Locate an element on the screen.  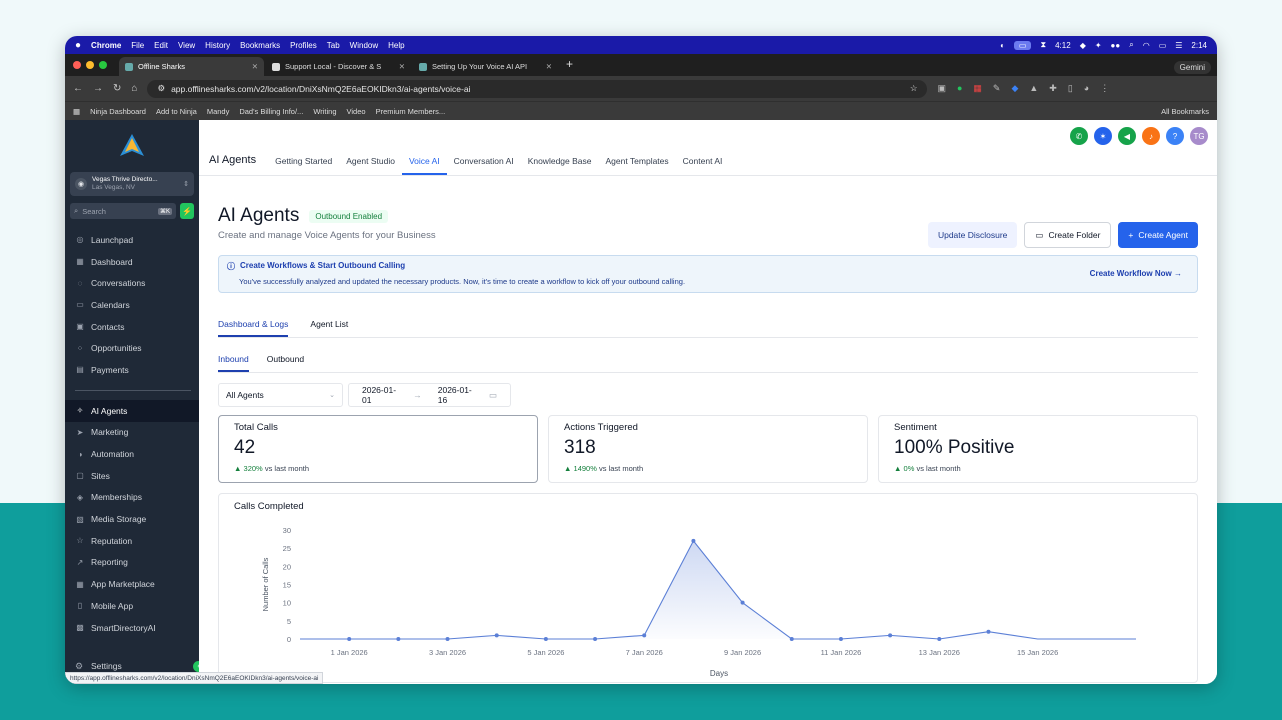
sidepanel-icon: ▯ is located at coordinates (1070, 88).